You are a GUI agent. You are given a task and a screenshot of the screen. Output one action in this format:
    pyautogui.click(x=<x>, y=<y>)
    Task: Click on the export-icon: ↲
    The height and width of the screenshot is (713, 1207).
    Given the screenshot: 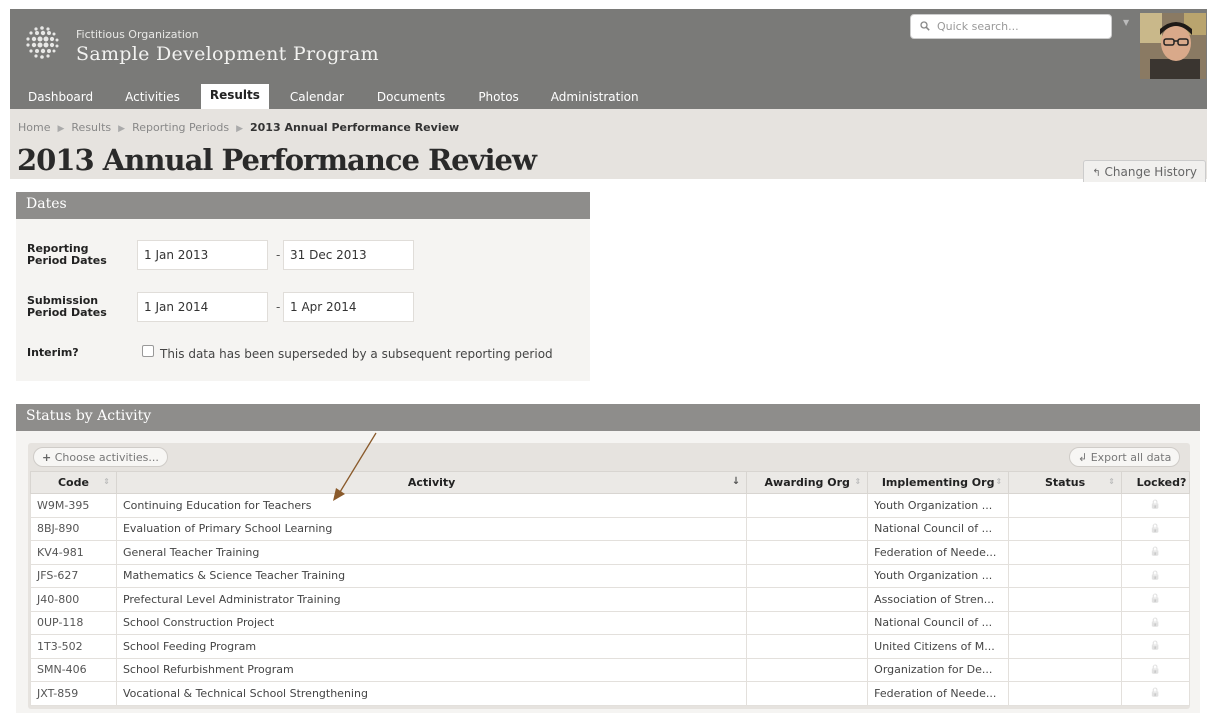 What is the action you would take?
    pyautogui.click(x=1083, y=457)
    